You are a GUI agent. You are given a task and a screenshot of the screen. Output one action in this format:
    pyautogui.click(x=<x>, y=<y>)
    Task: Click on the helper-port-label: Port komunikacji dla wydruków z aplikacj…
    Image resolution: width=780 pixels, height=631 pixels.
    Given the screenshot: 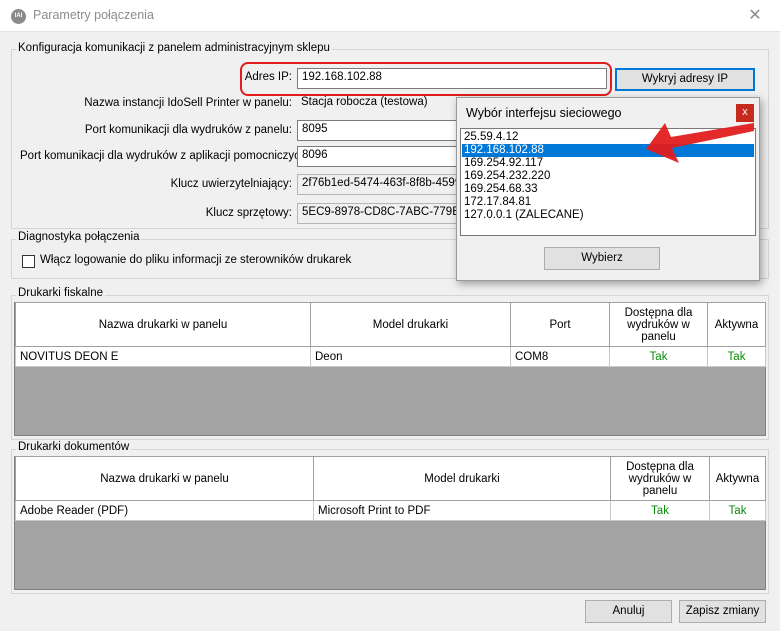 What is the action you would take?
    pyautogui.click(x=165, y=156)
    